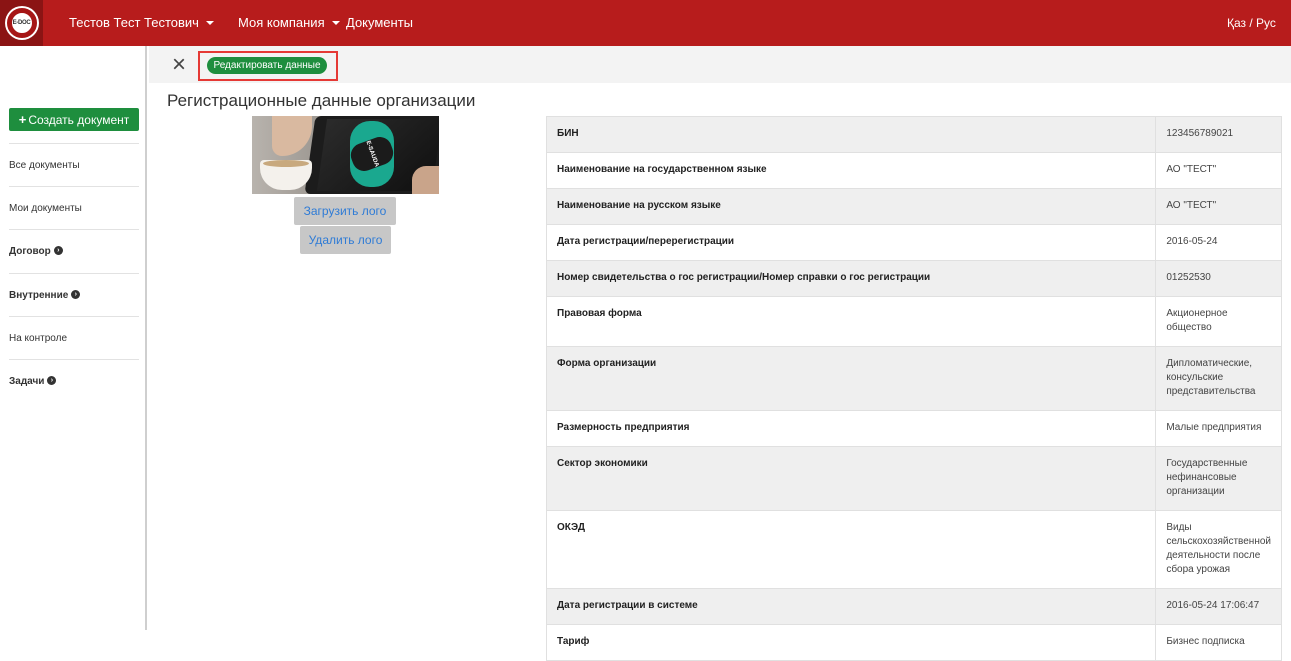 The width and height of the screenshot is (1291, 661). I want to click on field-label: ОКЭД, so click(851, 549).